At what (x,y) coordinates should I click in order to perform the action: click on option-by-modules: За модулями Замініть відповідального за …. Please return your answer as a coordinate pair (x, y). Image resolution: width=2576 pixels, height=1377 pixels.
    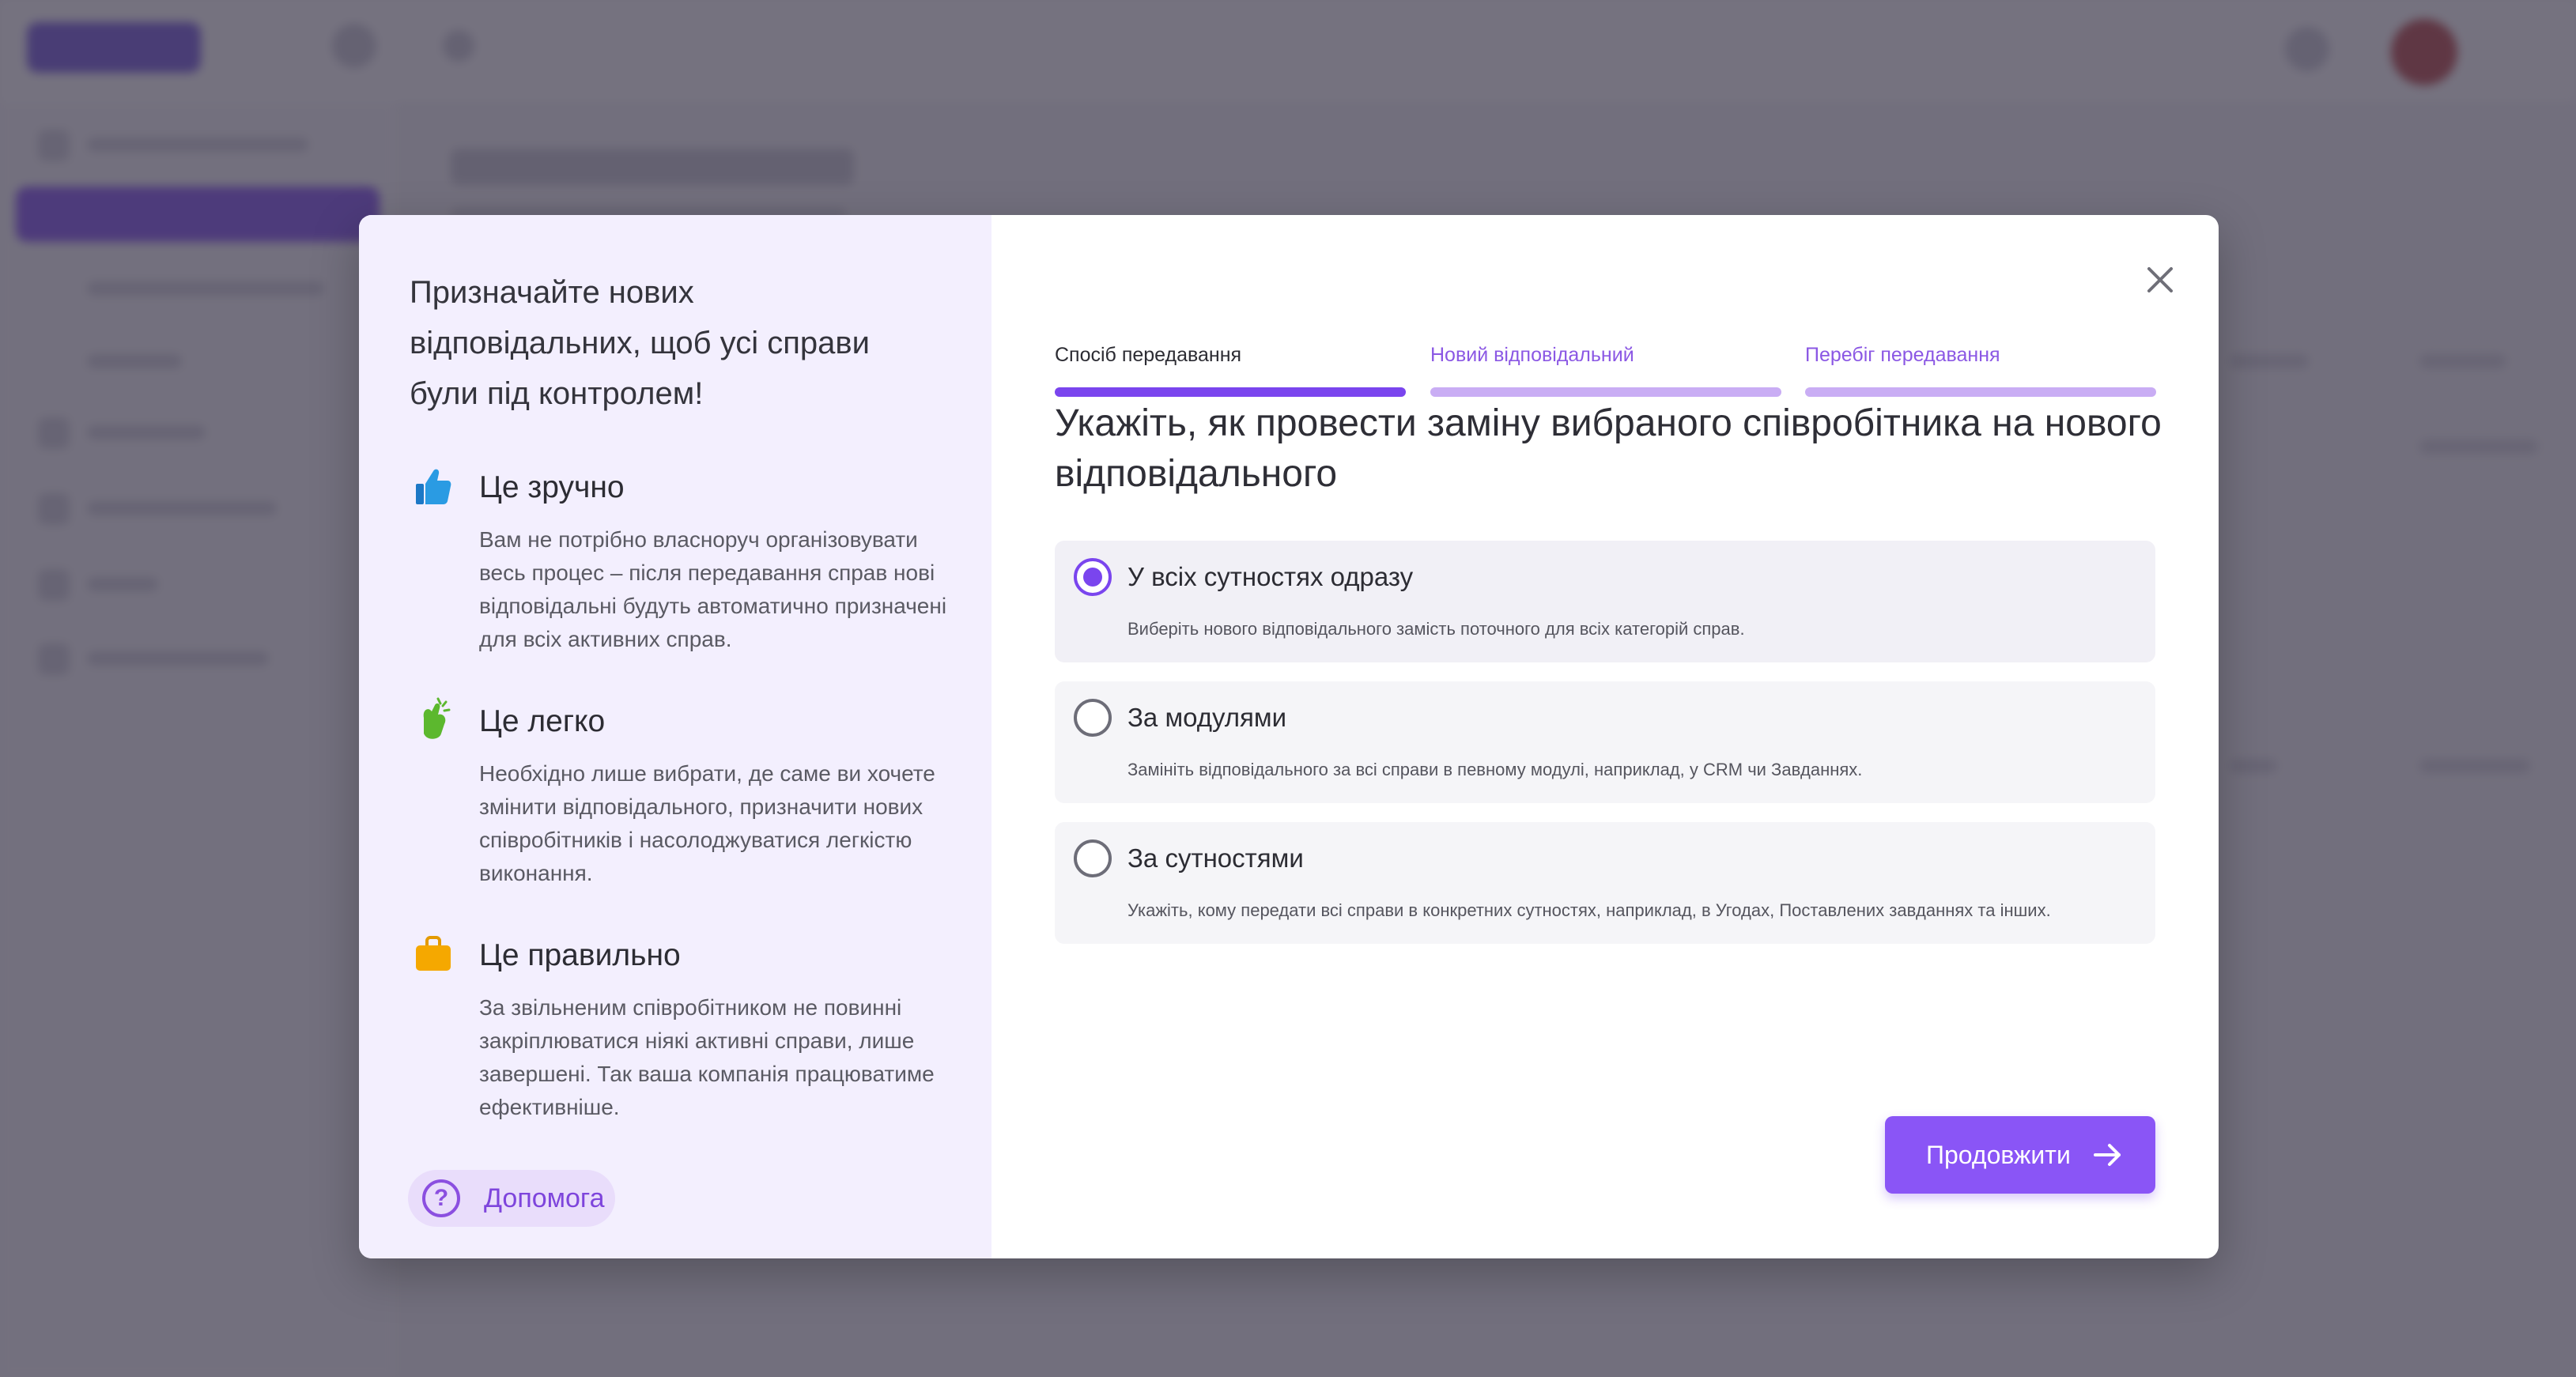
    Looking at the image, I should click on (1605, 742).